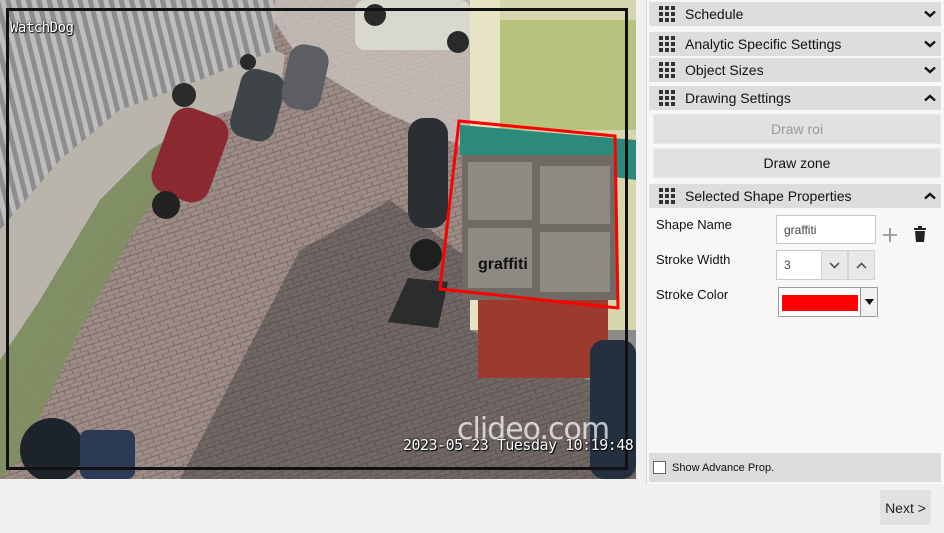 This screenshot has width=944, height=533. What do you see at coordinates (795, 14) in the screenshot?
I see `section-schedule-header: Schedule` at bounding box center [795, 14].